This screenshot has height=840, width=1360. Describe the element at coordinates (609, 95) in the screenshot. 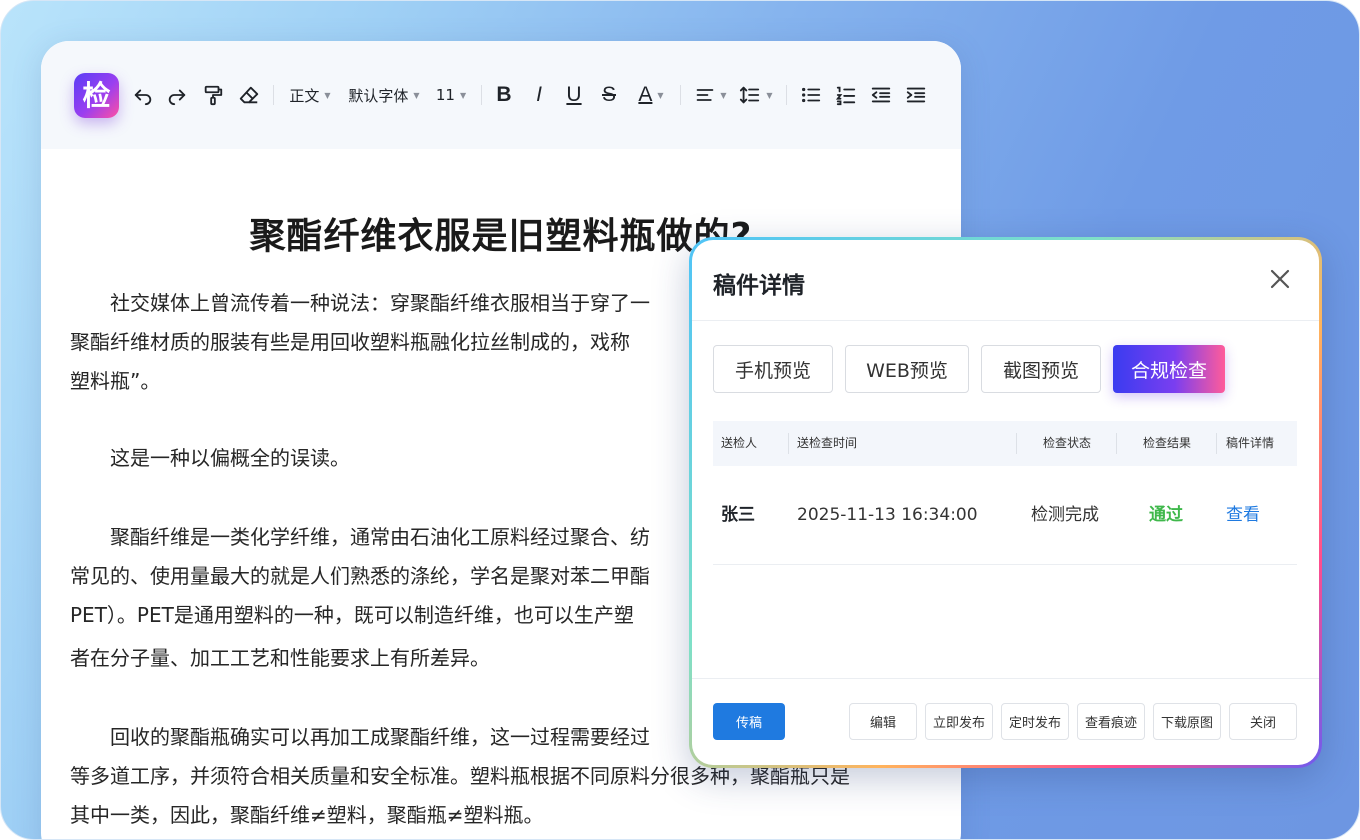

I see `strikethrough-button: S` at that location.